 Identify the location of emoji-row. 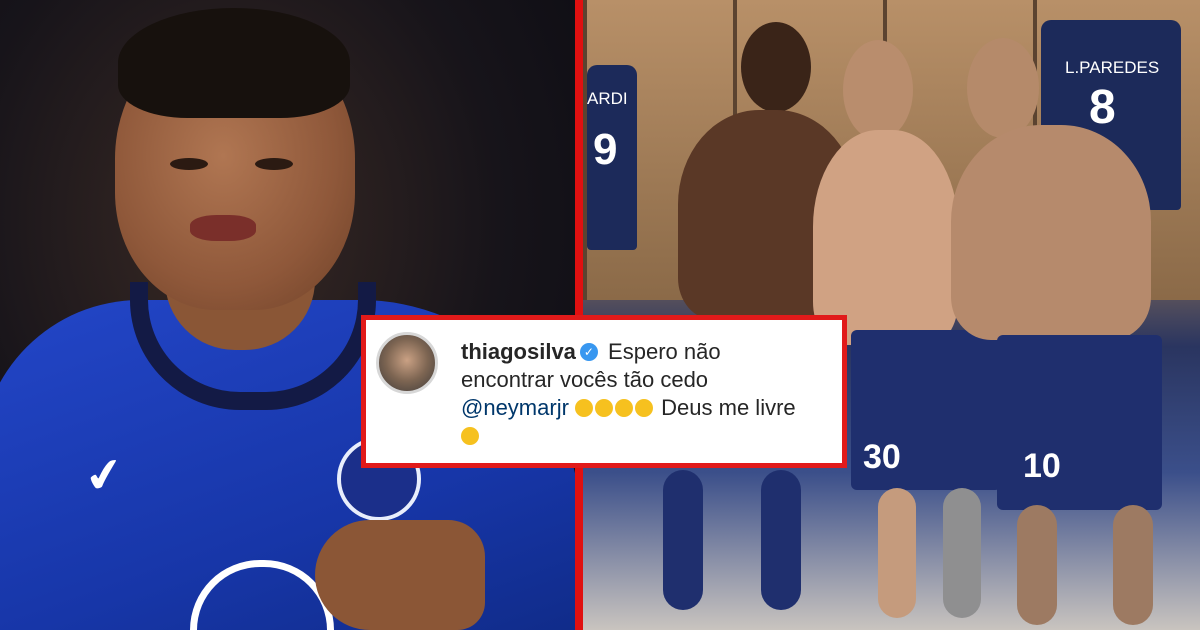
(615, 407).